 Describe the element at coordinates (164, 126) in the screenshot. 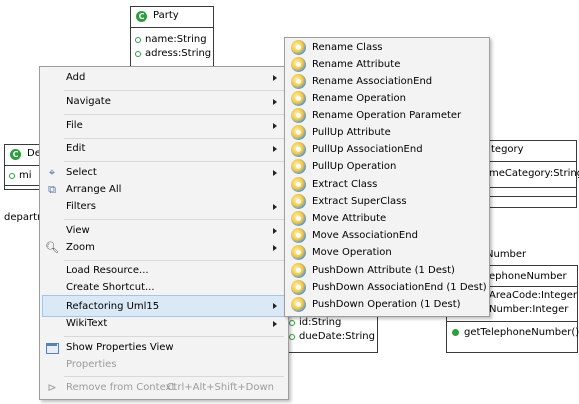

I see `menu-item-file: File` at that location.